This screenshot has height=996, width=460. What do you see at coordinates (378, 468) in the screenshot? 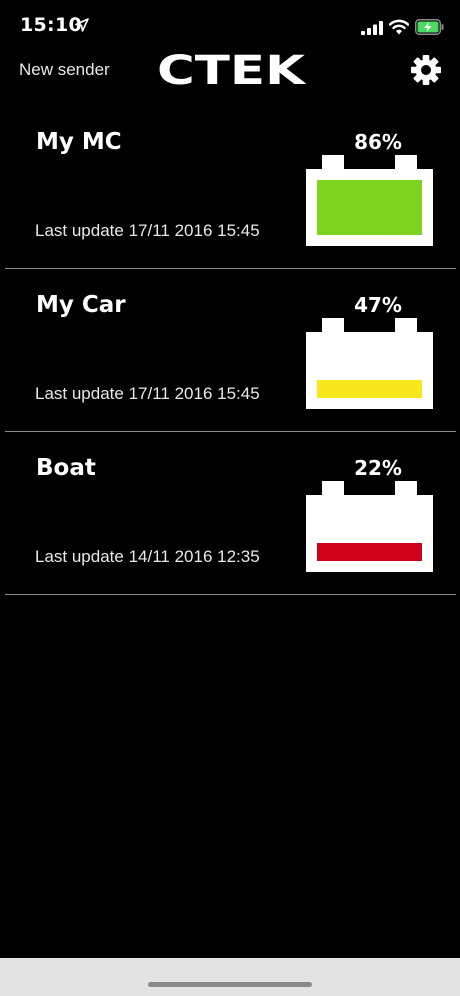
I see `charge-percent: 22%` at bounding box center [378, 468].